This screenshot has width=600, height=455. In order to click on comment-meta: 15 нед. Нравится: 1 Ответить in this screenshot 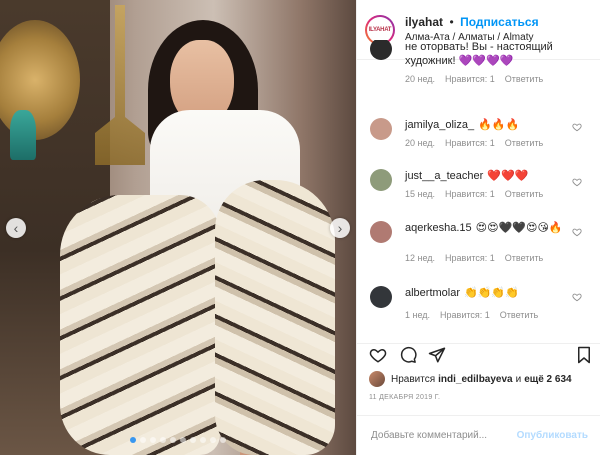, I will do `click(487, 194)`.